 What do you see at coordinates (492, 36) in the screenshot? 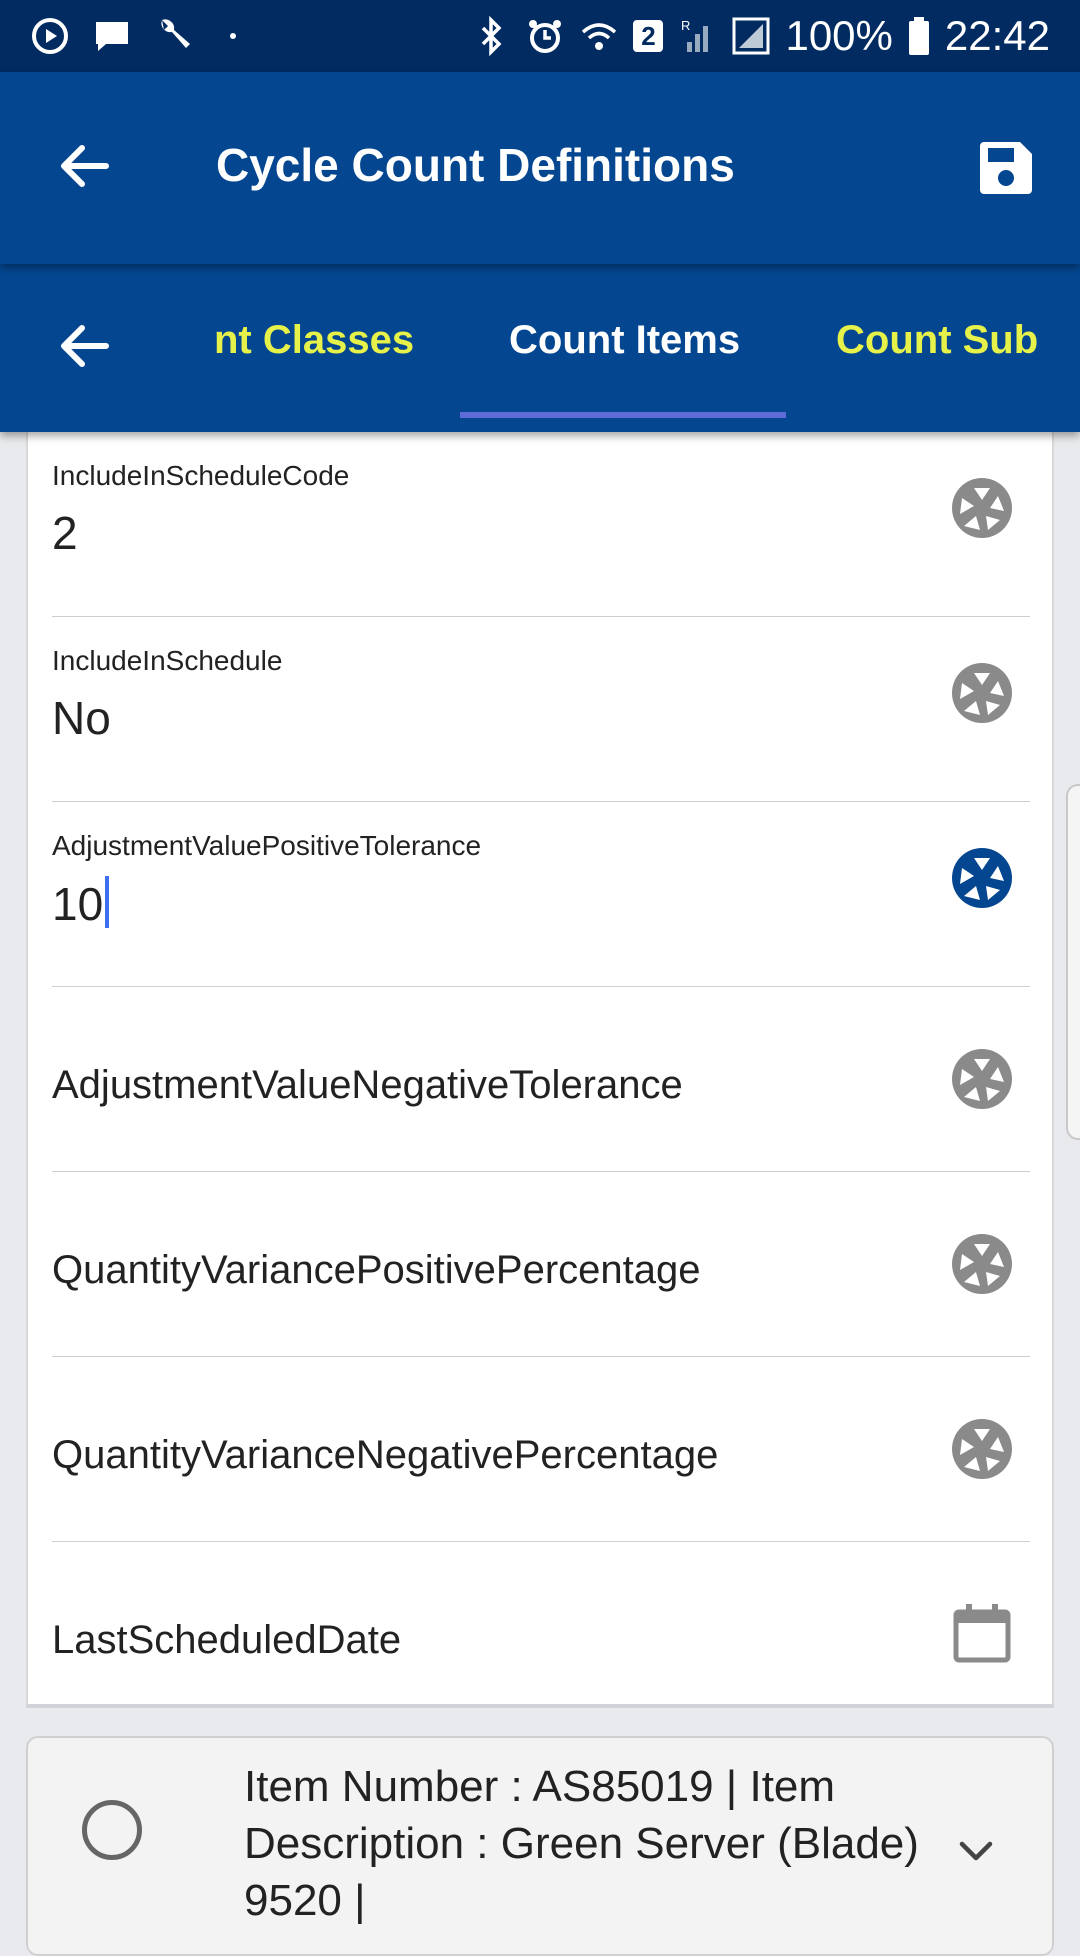
I see `bluetooth-icon` at bounding box center [492, 36].